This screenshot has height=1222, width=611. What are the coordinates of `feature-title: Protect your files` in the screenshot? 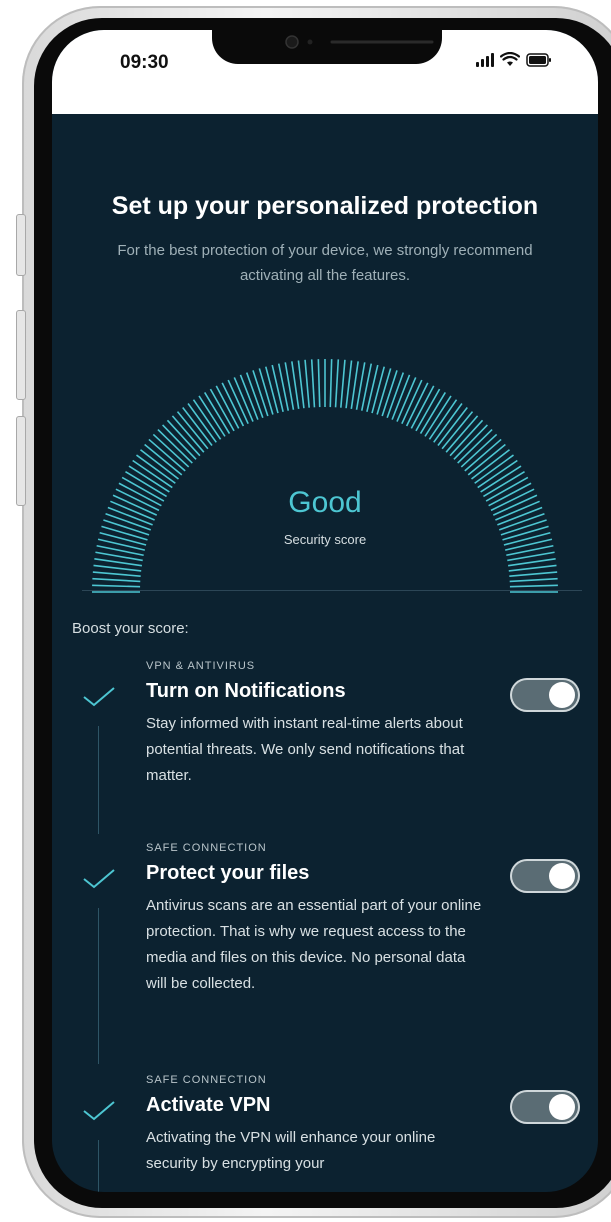 It's located at (228, 873).